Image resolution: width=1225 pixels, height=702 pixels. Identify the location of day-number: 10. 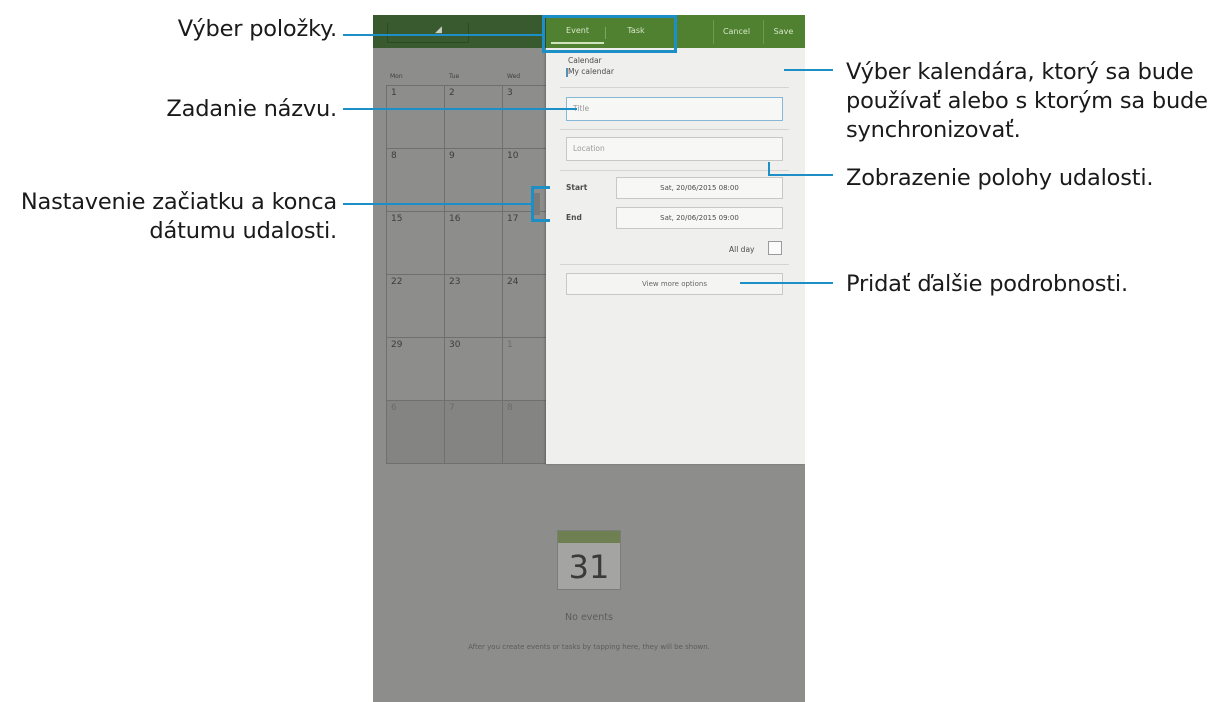
(513, 156).